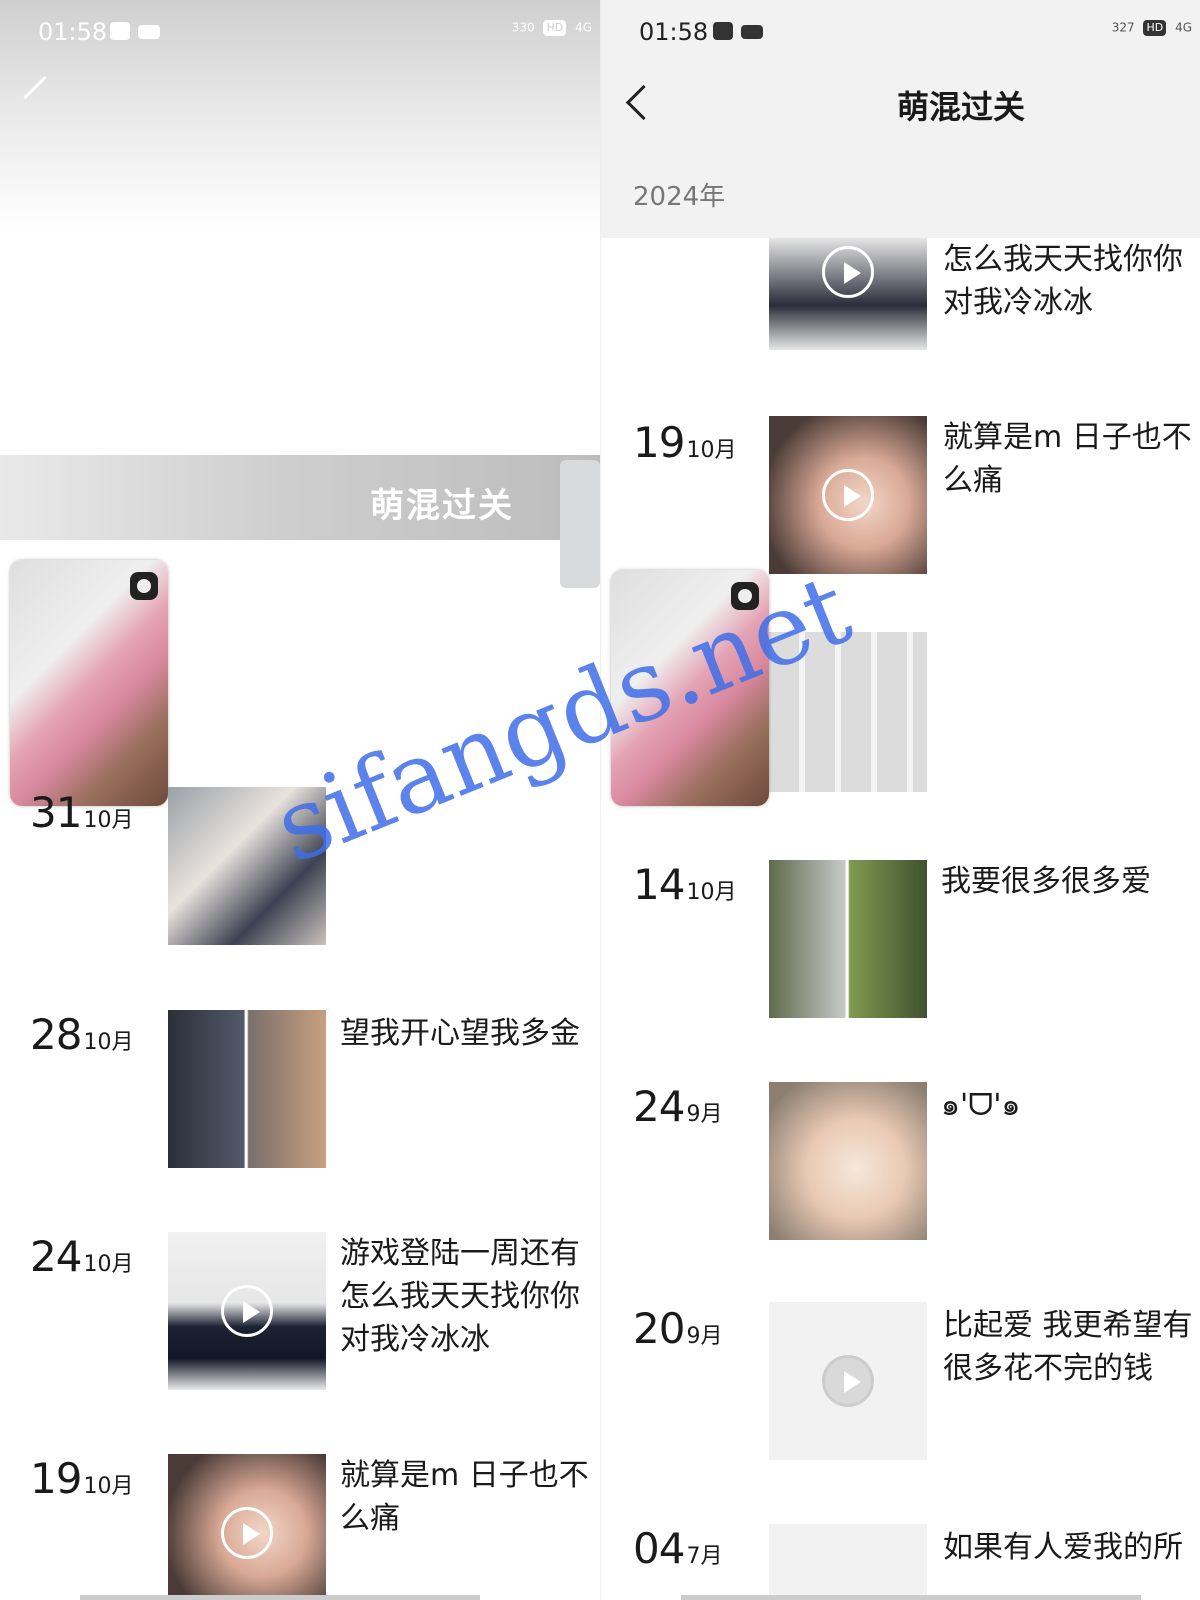 This screenshot has width=1200, height=1600. I want to click on year-label: 2024年, so click(679, 197).